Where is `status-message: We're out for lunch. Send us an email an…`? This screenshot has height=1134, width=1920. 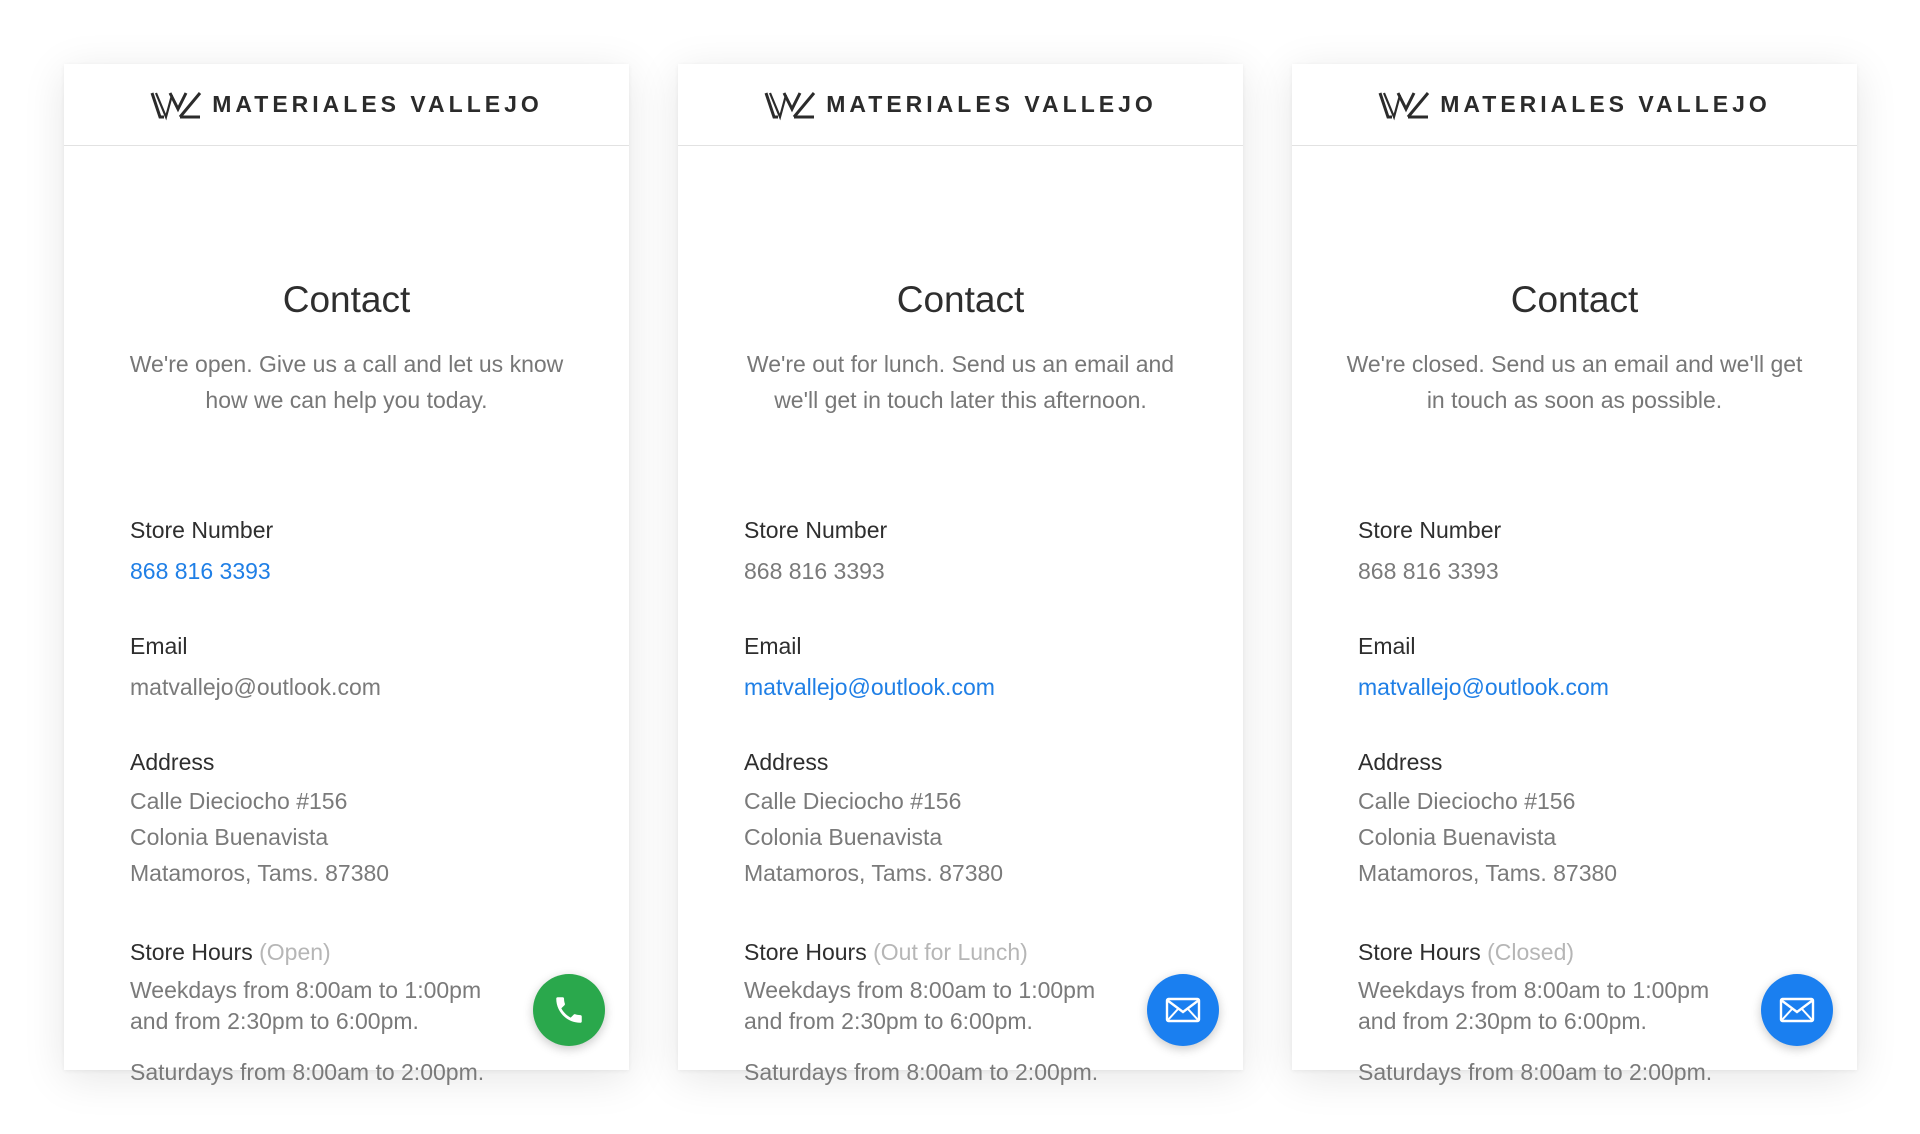 status-message: We're out for lunch. Send us an email an… is located at coordinates (960, 382).